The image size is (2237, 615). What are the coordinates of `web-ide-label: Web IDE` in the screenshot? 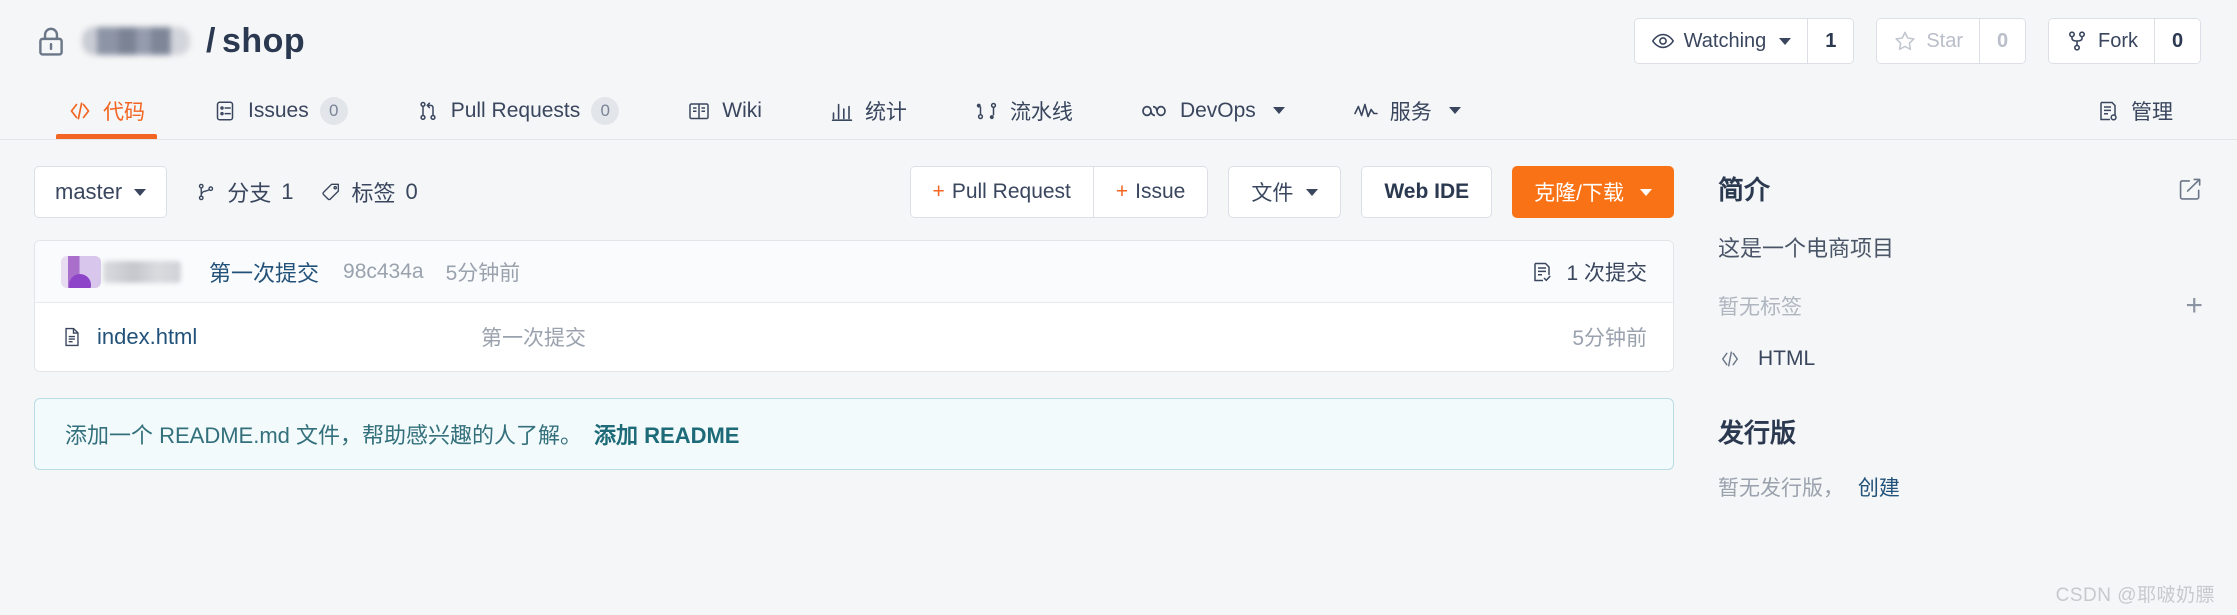 It's located at (1427, 191).